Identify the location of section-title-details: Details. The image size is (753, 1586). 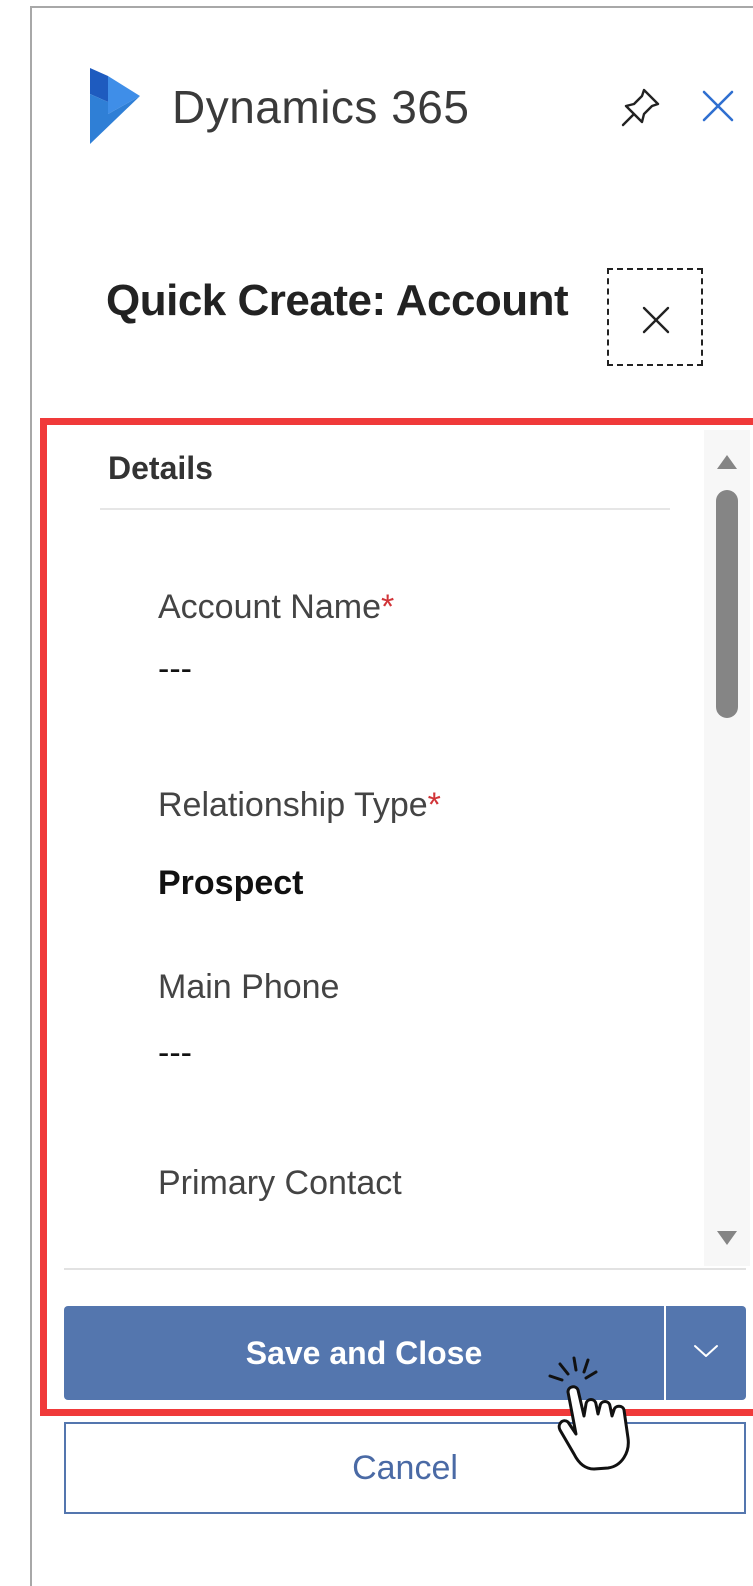
(160, 468).